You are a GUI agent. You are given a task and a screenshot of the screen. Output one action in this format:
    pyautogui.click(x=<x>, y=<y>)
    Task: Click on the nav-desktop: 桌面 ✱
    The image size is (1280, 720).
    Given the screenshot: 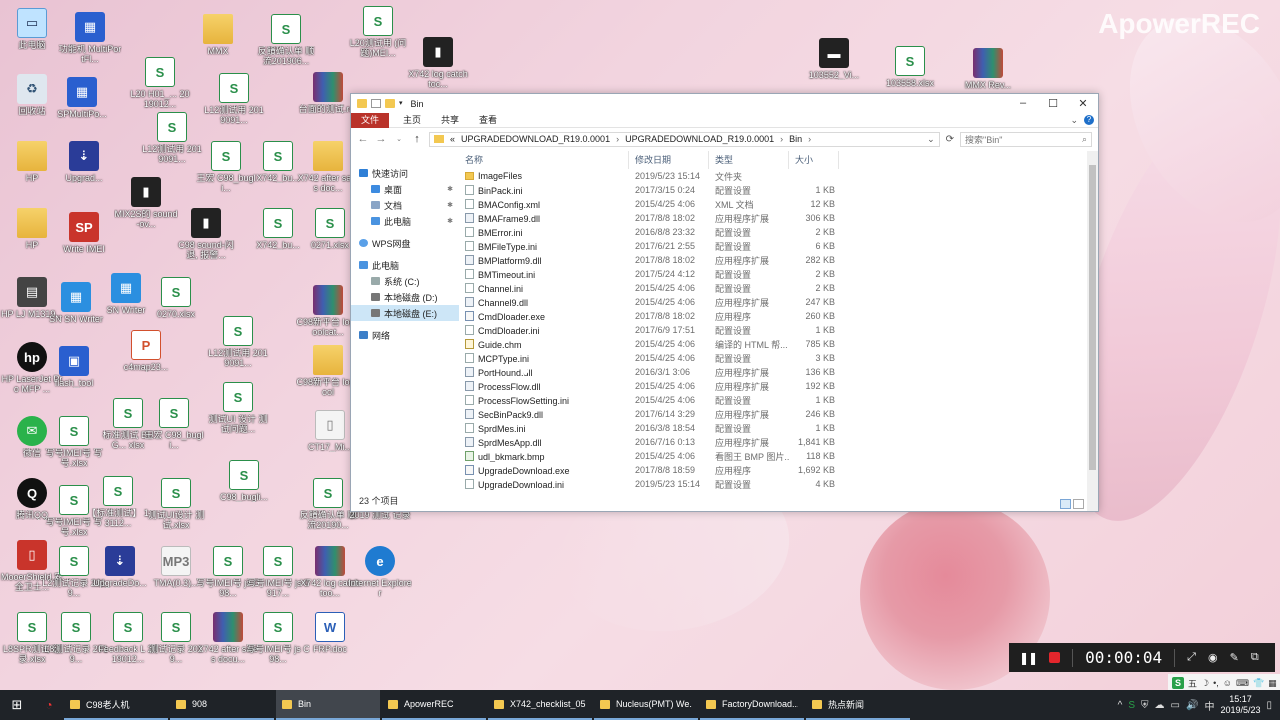 What is the action you would take?
    pyautogui.click(x=405, y=189)
    